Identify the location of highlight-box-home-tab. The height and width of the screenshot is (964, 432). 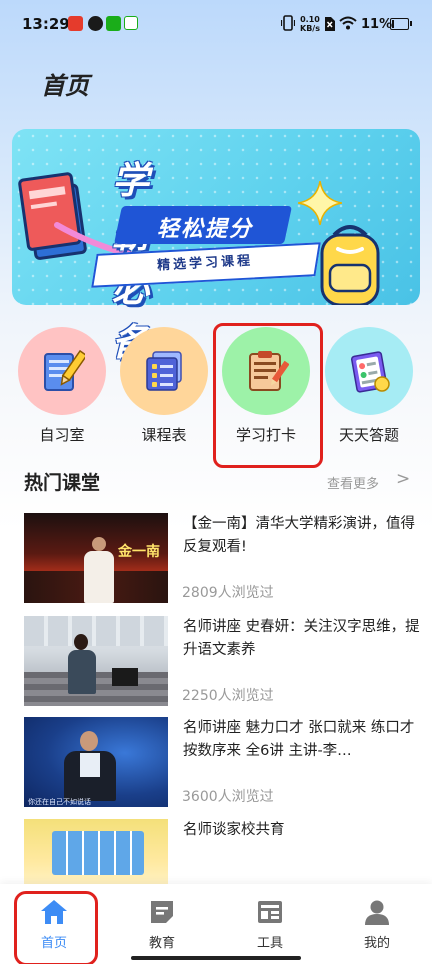
(56, 927).